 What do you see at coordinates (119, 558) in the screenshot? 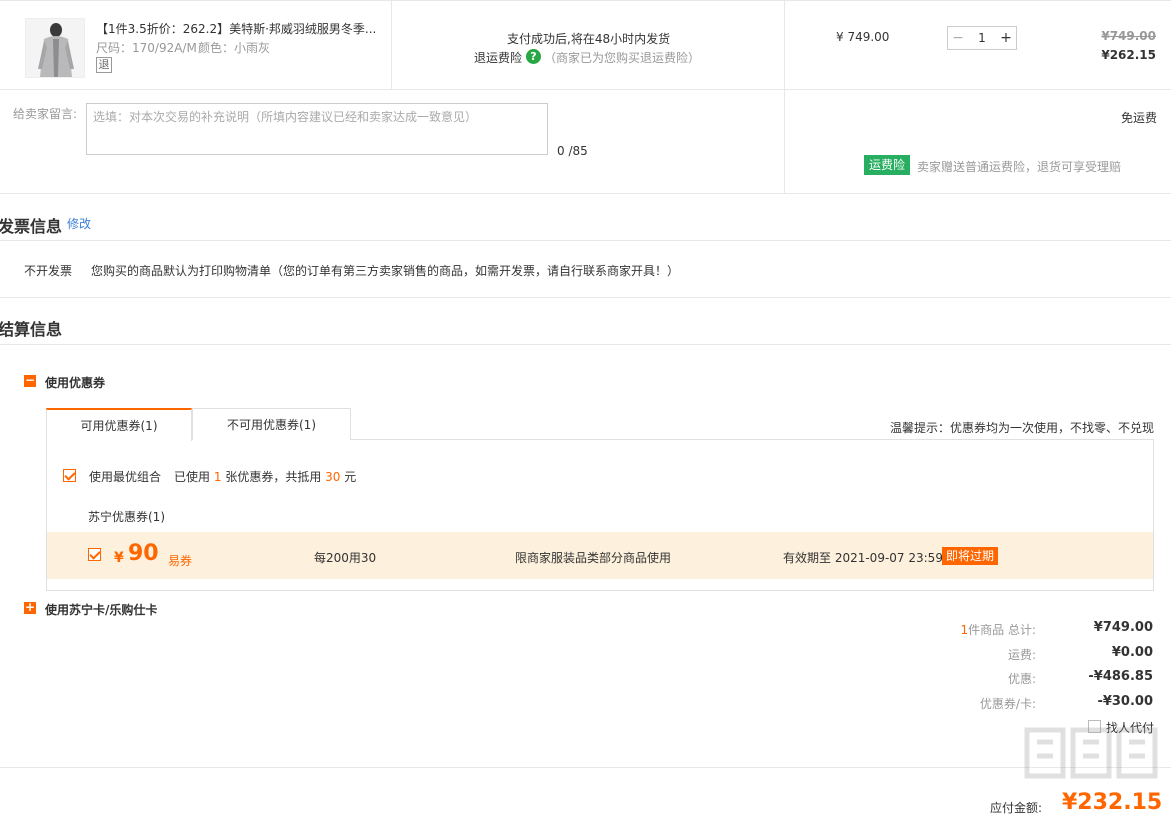
I see `coupon-currency: ¥` at bounding box center [119, 558].